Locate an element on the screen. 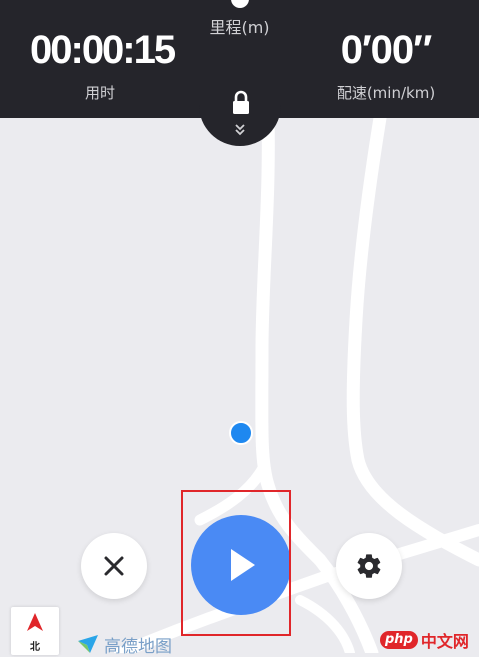 This screenshot has width=479, height=657. stop-button is located at coordinates (114, 566).